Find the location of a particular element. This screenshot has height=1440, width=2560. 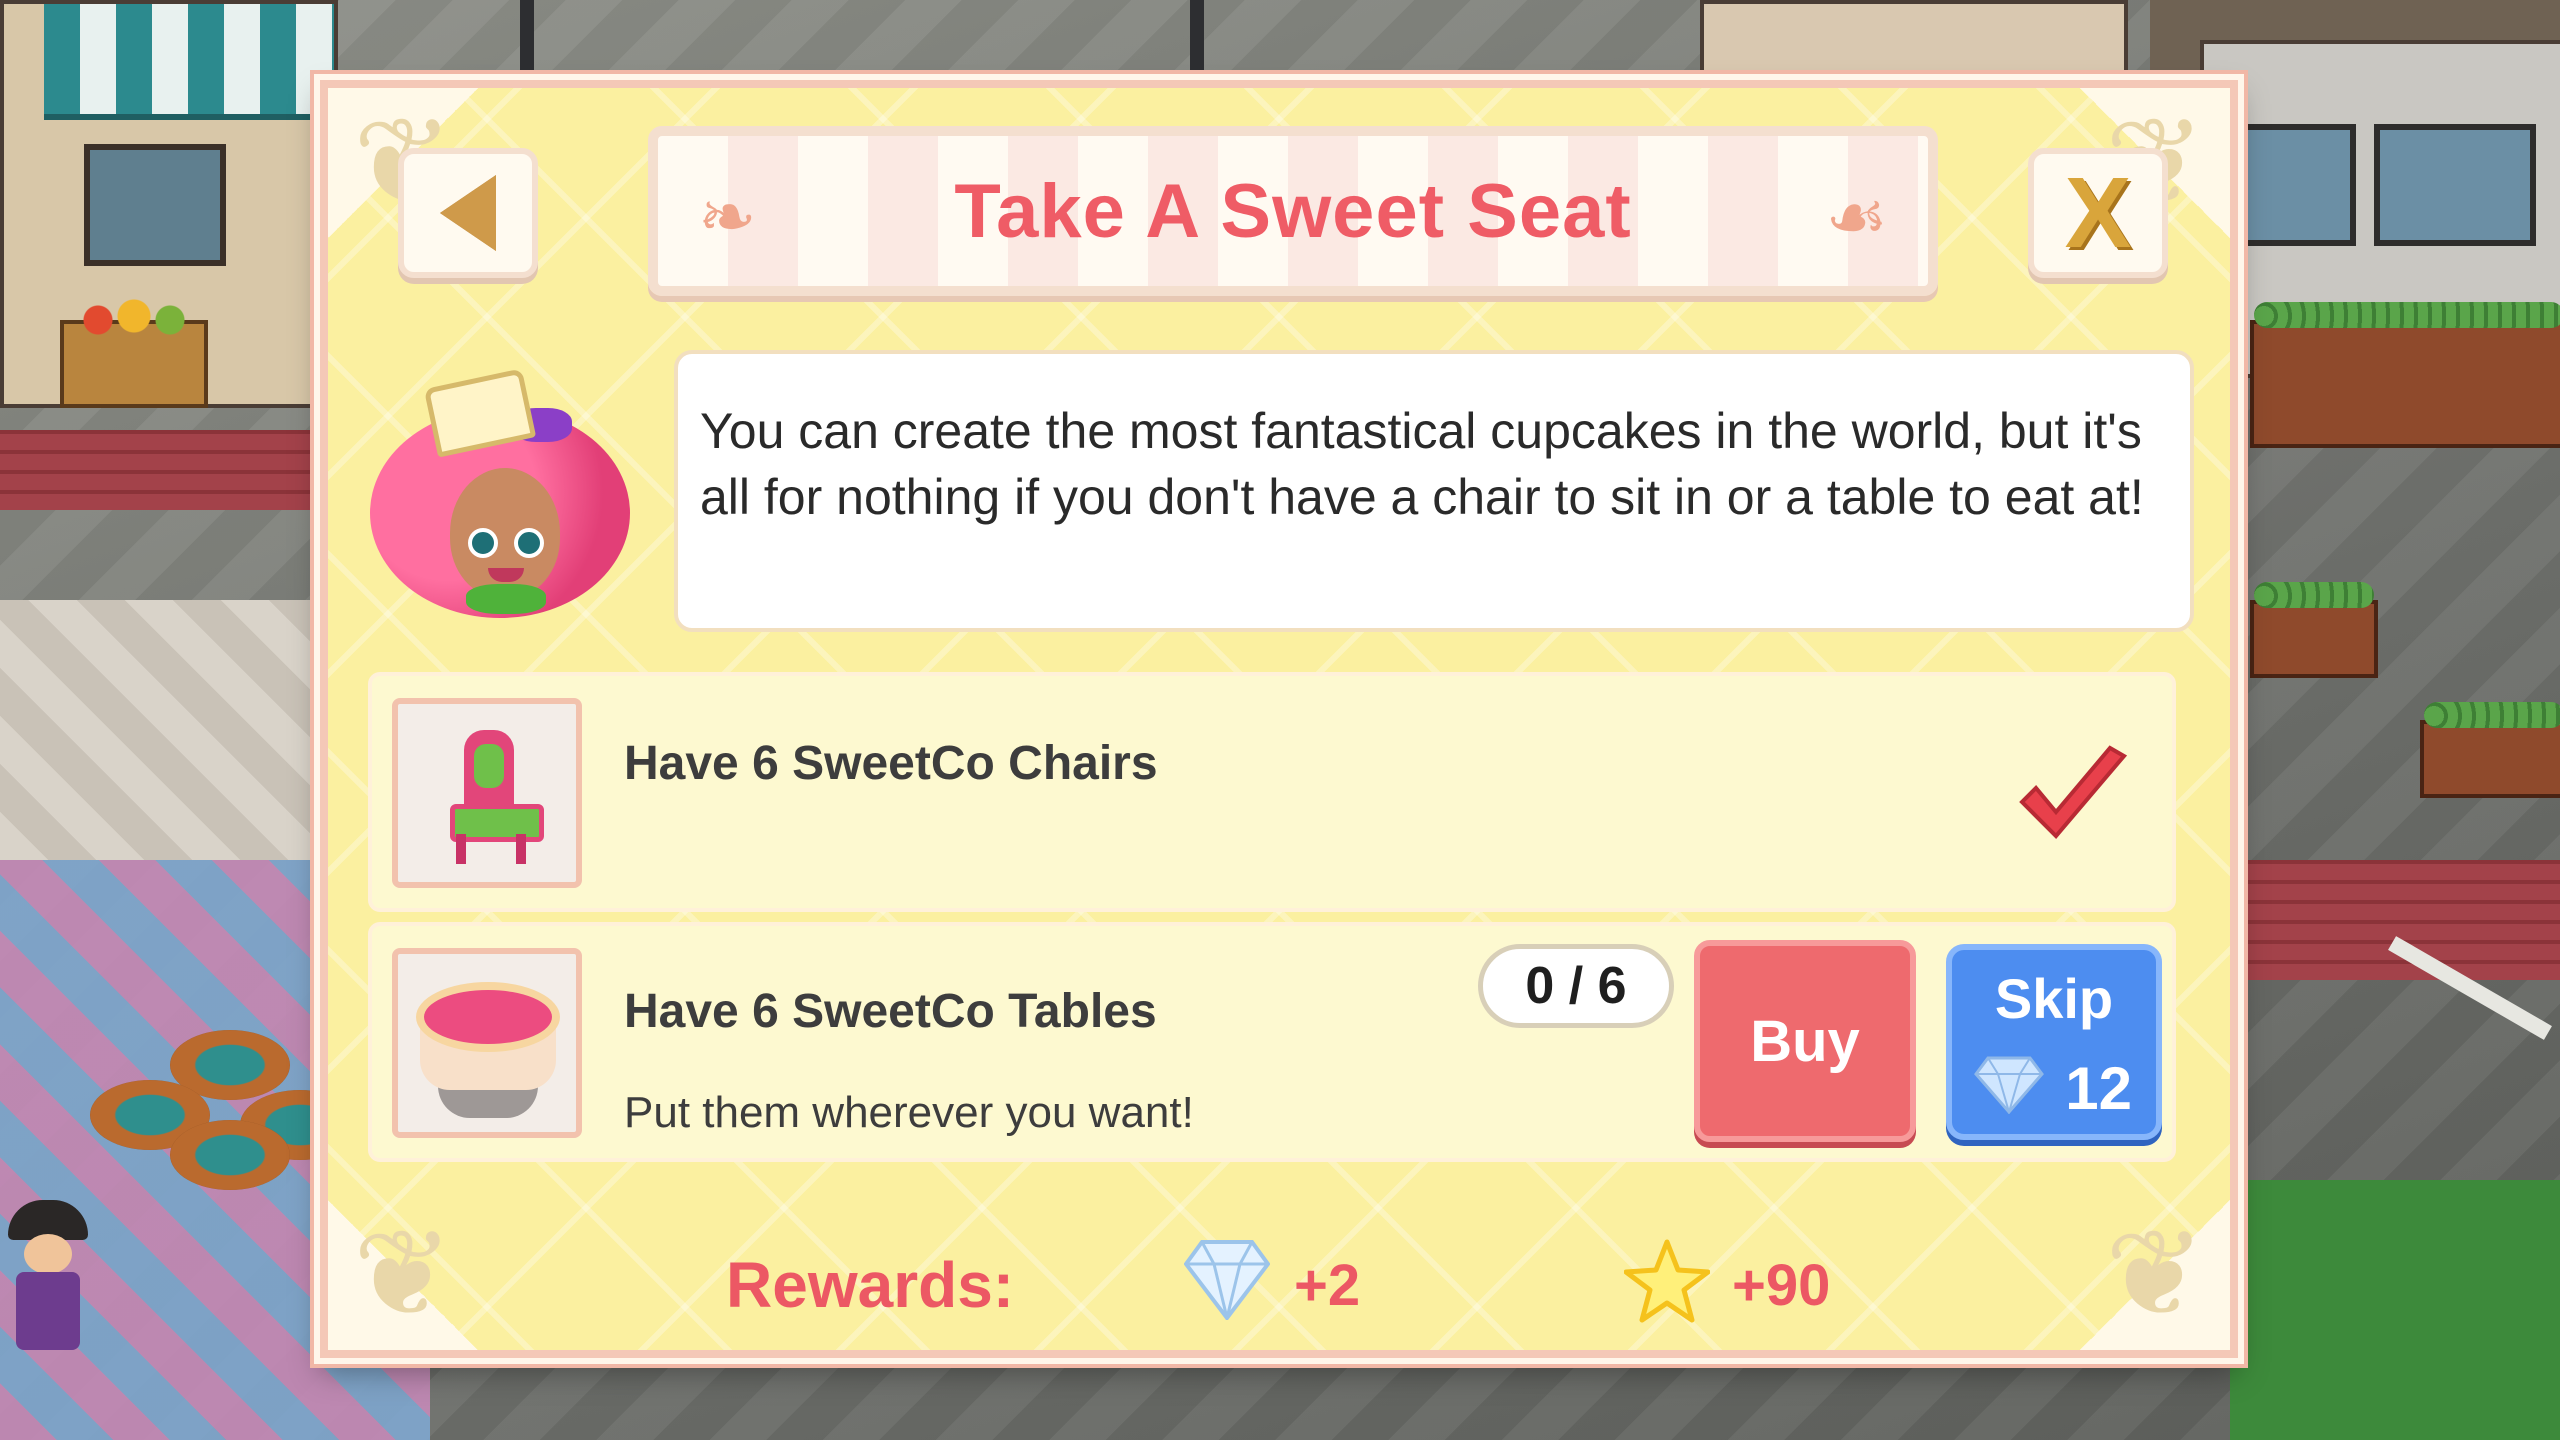

pink-table-icon is located at coordinates (487, 1043).